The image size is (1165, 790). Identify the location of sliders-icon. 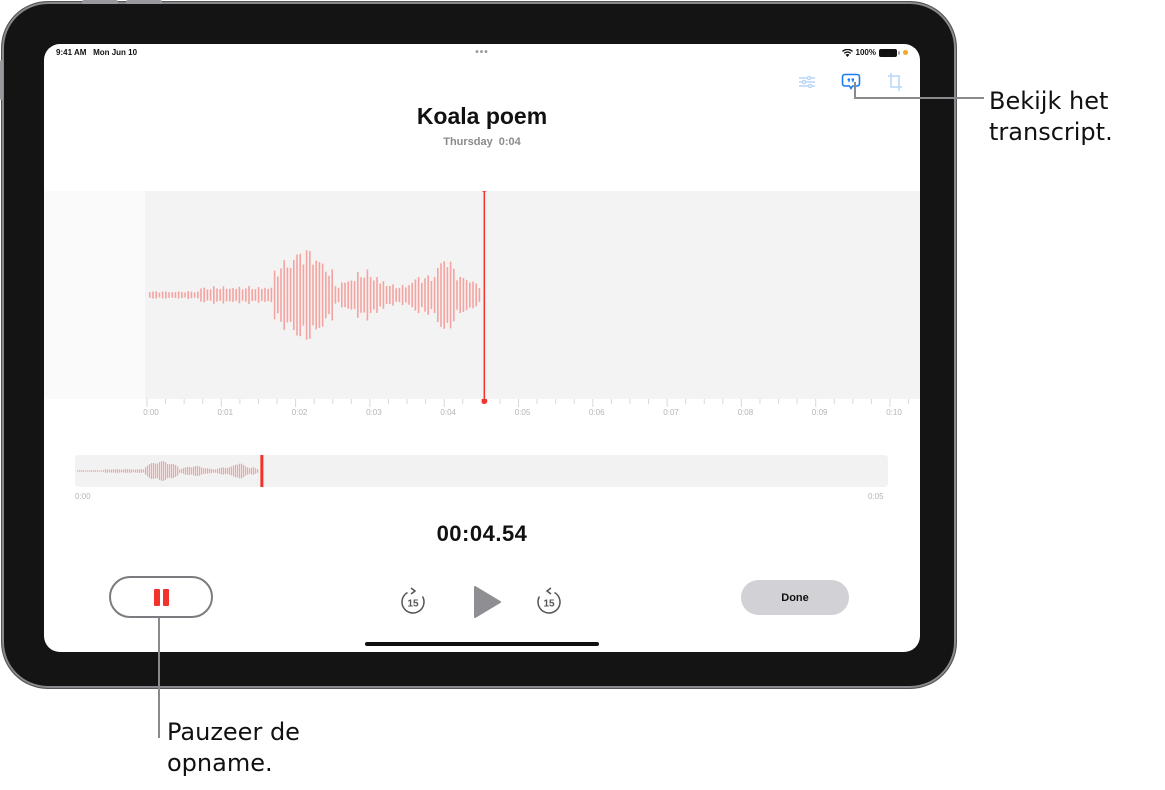
(807, 82).